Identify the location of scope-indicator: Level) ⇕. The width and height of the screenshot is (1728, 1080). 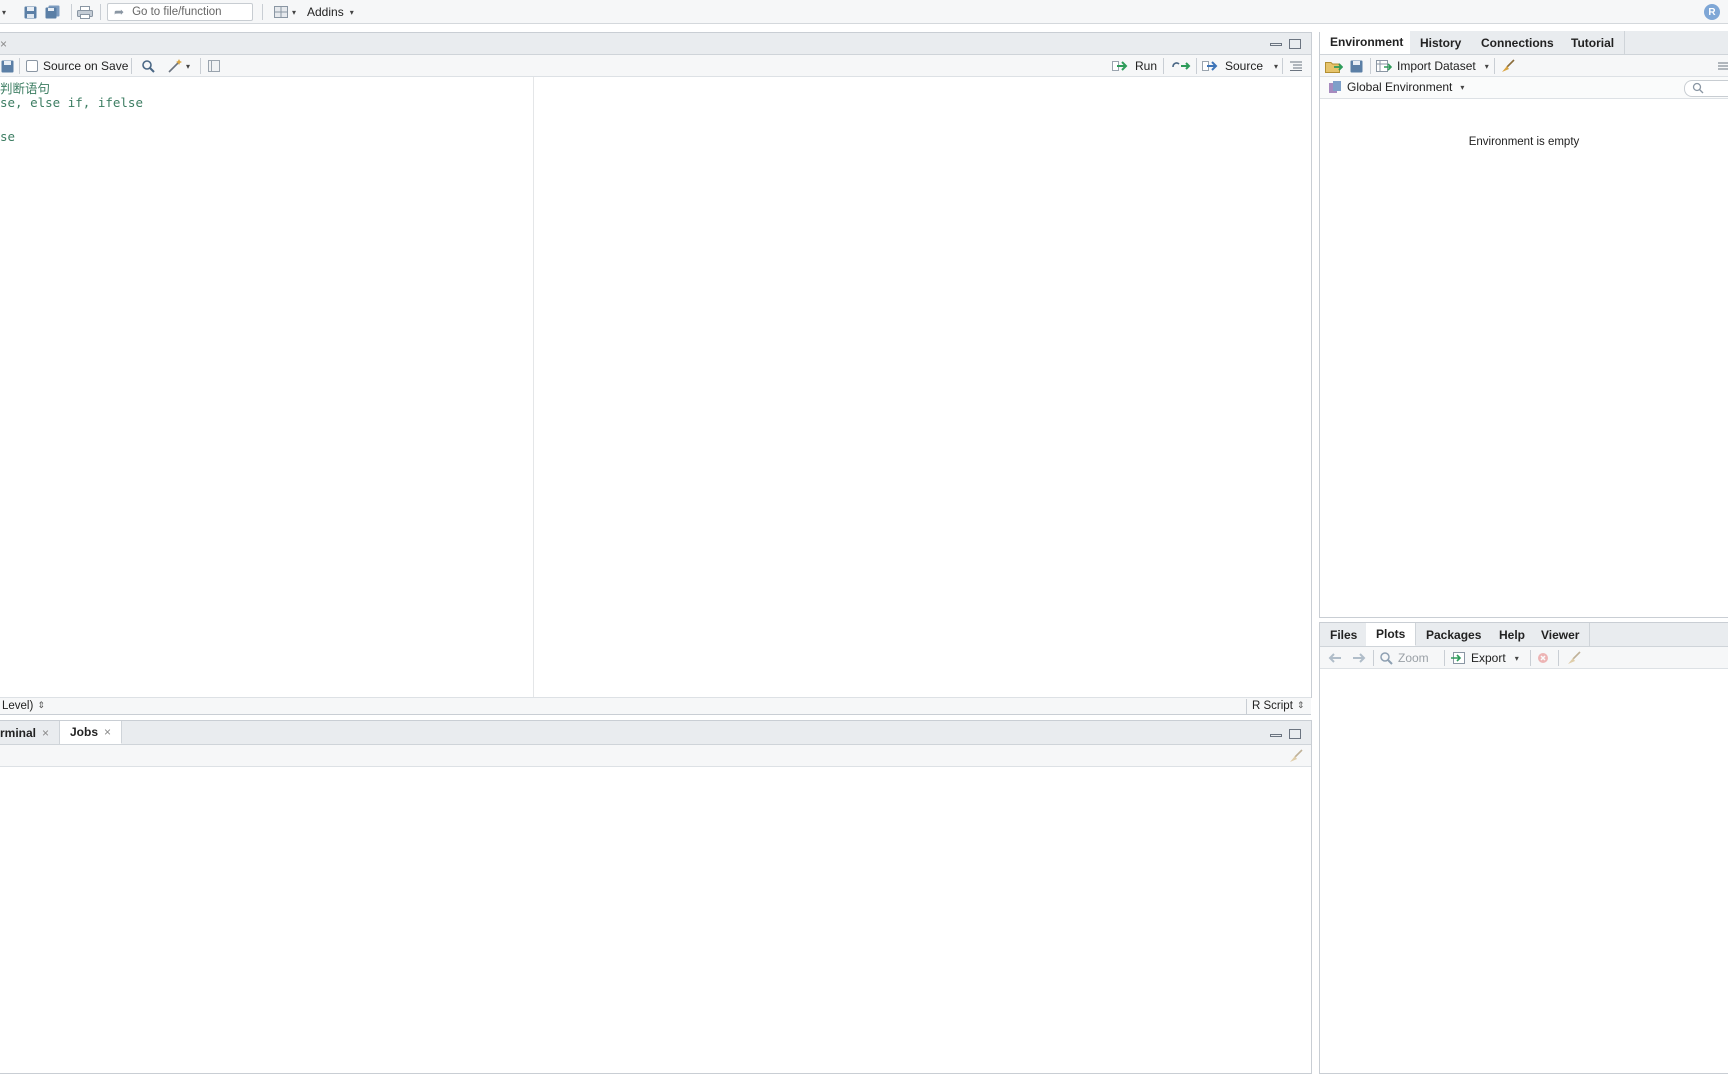
(23, 706).